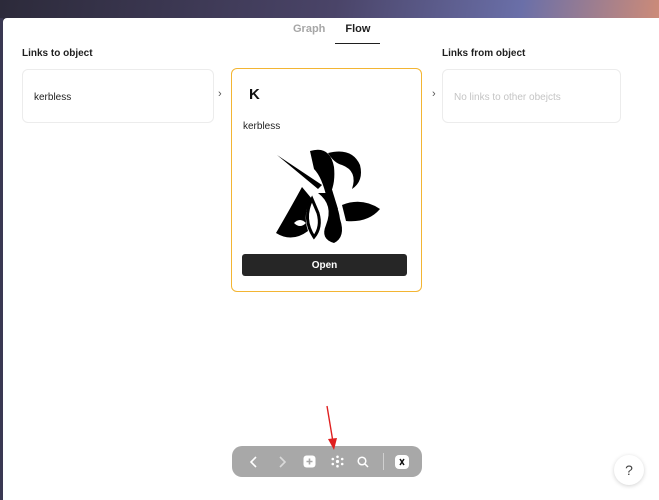 Image resolution: width=659 pixels, height=500 pixels. What do you see at coordinates (309, 461) in the screenshot?
I see `plus-icon` at bounding box center [309, 461].